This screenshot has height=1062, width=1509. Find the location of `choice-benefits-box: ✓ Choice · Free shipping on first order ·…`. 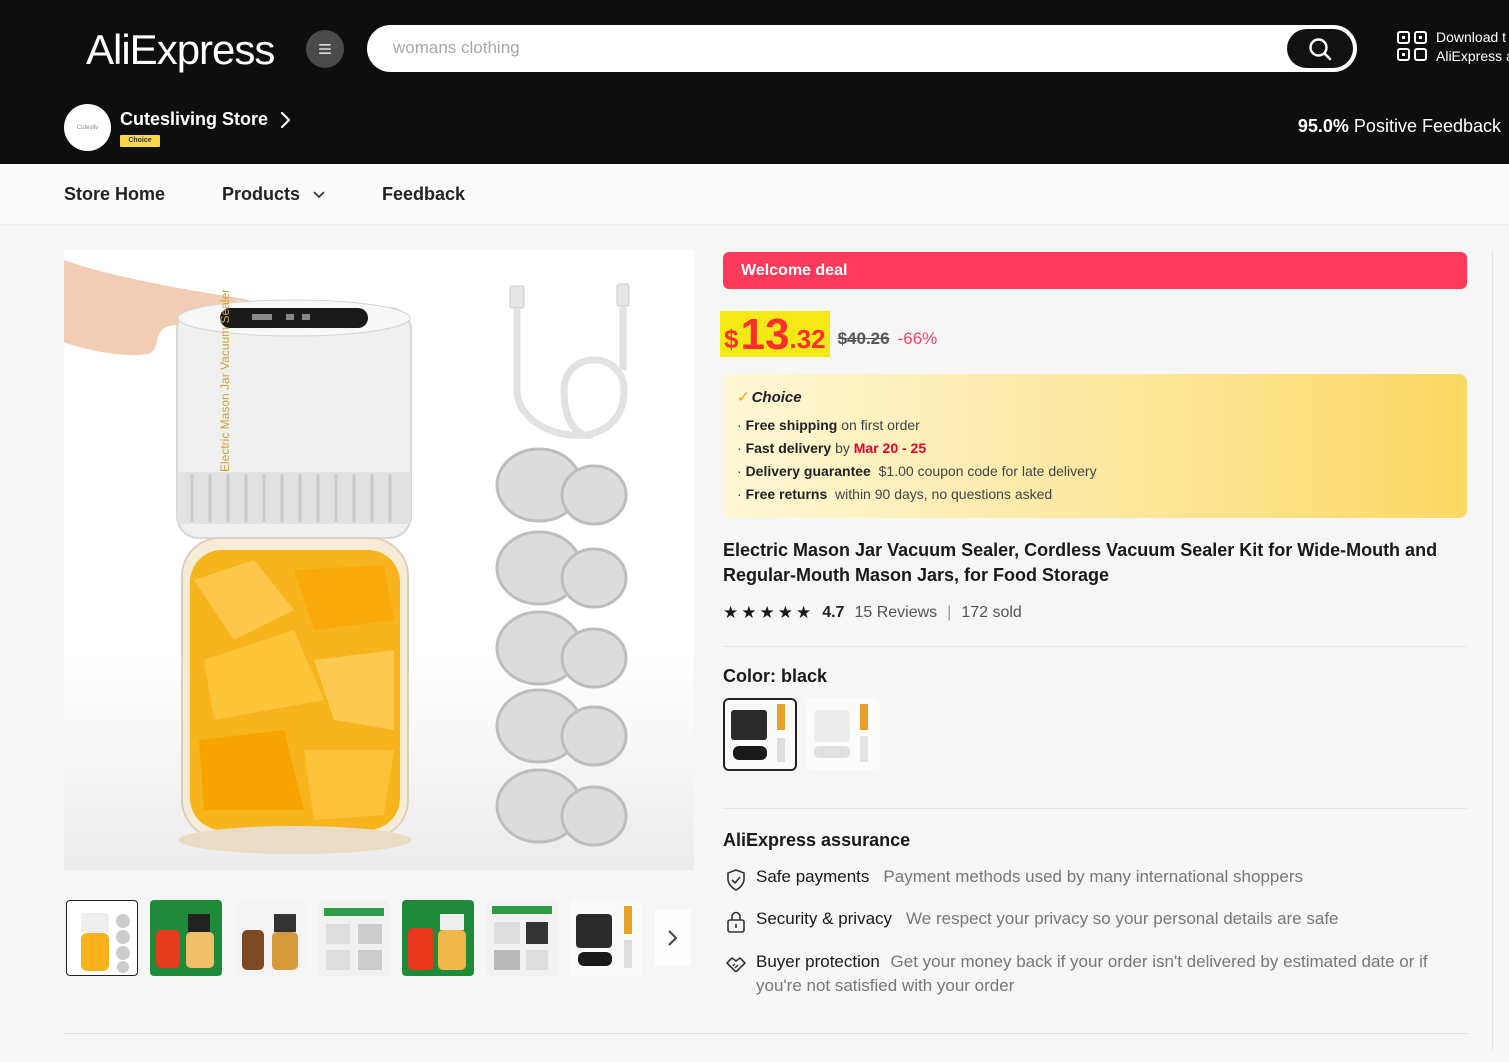

choice-benefits-box: ✓ Choice · Free shipping on first order ·… is located at coordinates (1095, 446).